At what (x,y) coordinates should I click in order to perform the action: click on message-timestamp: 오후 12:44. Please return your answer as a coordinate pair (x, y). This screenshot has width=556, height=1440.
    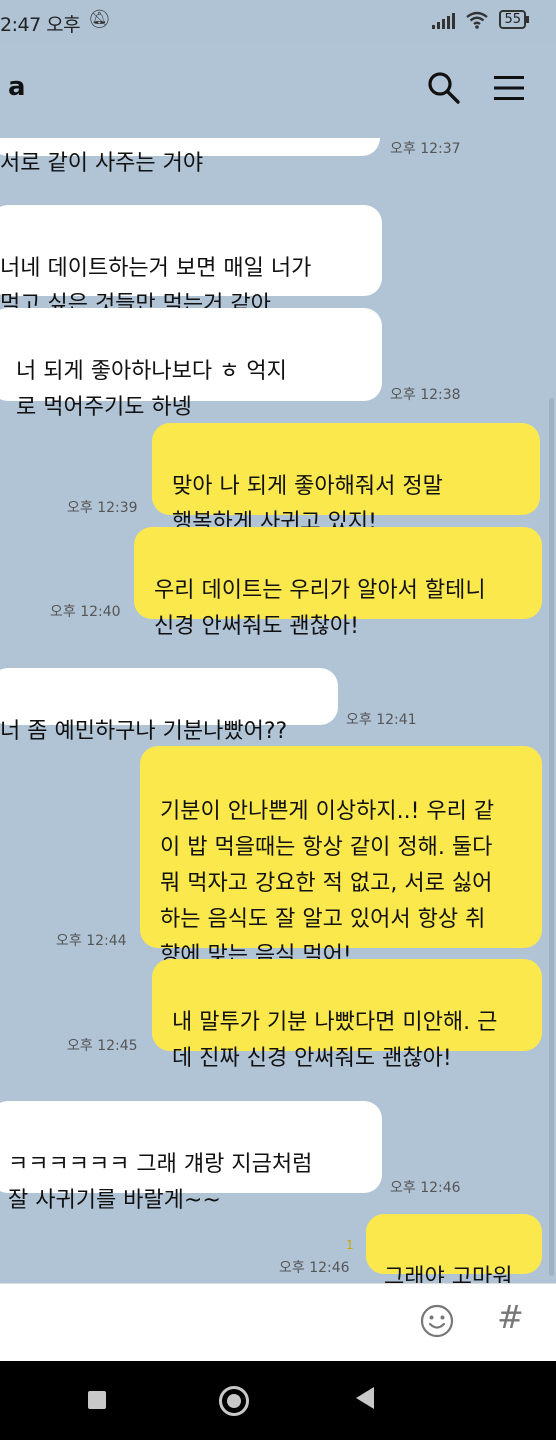
    Looking at the image, I should click on (91, 941).